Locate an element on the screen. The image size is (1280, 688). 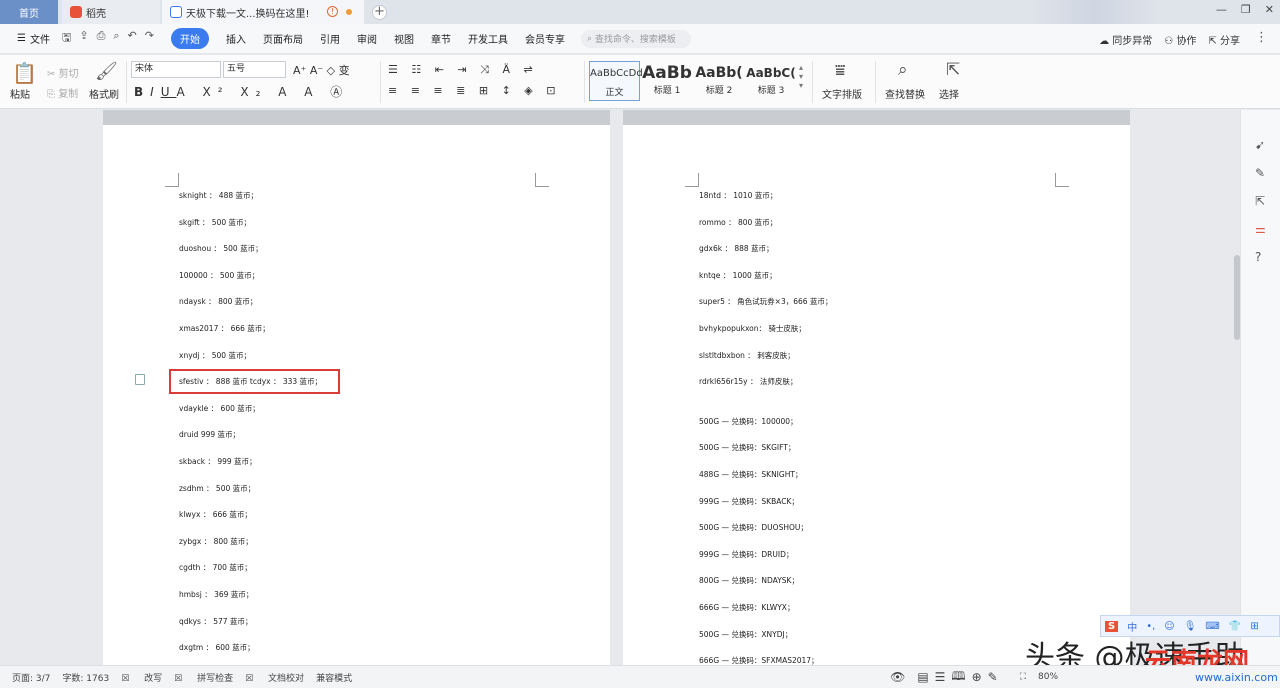
text-line: slstltdbxbon ： 刺客皮肤； is located at coordinates (747, 355).